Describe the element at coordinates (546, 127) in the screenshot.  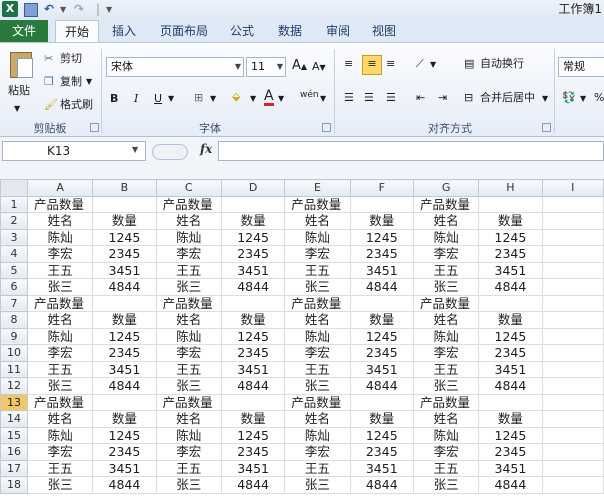
I see `alignment-launcher-icon` at that location.